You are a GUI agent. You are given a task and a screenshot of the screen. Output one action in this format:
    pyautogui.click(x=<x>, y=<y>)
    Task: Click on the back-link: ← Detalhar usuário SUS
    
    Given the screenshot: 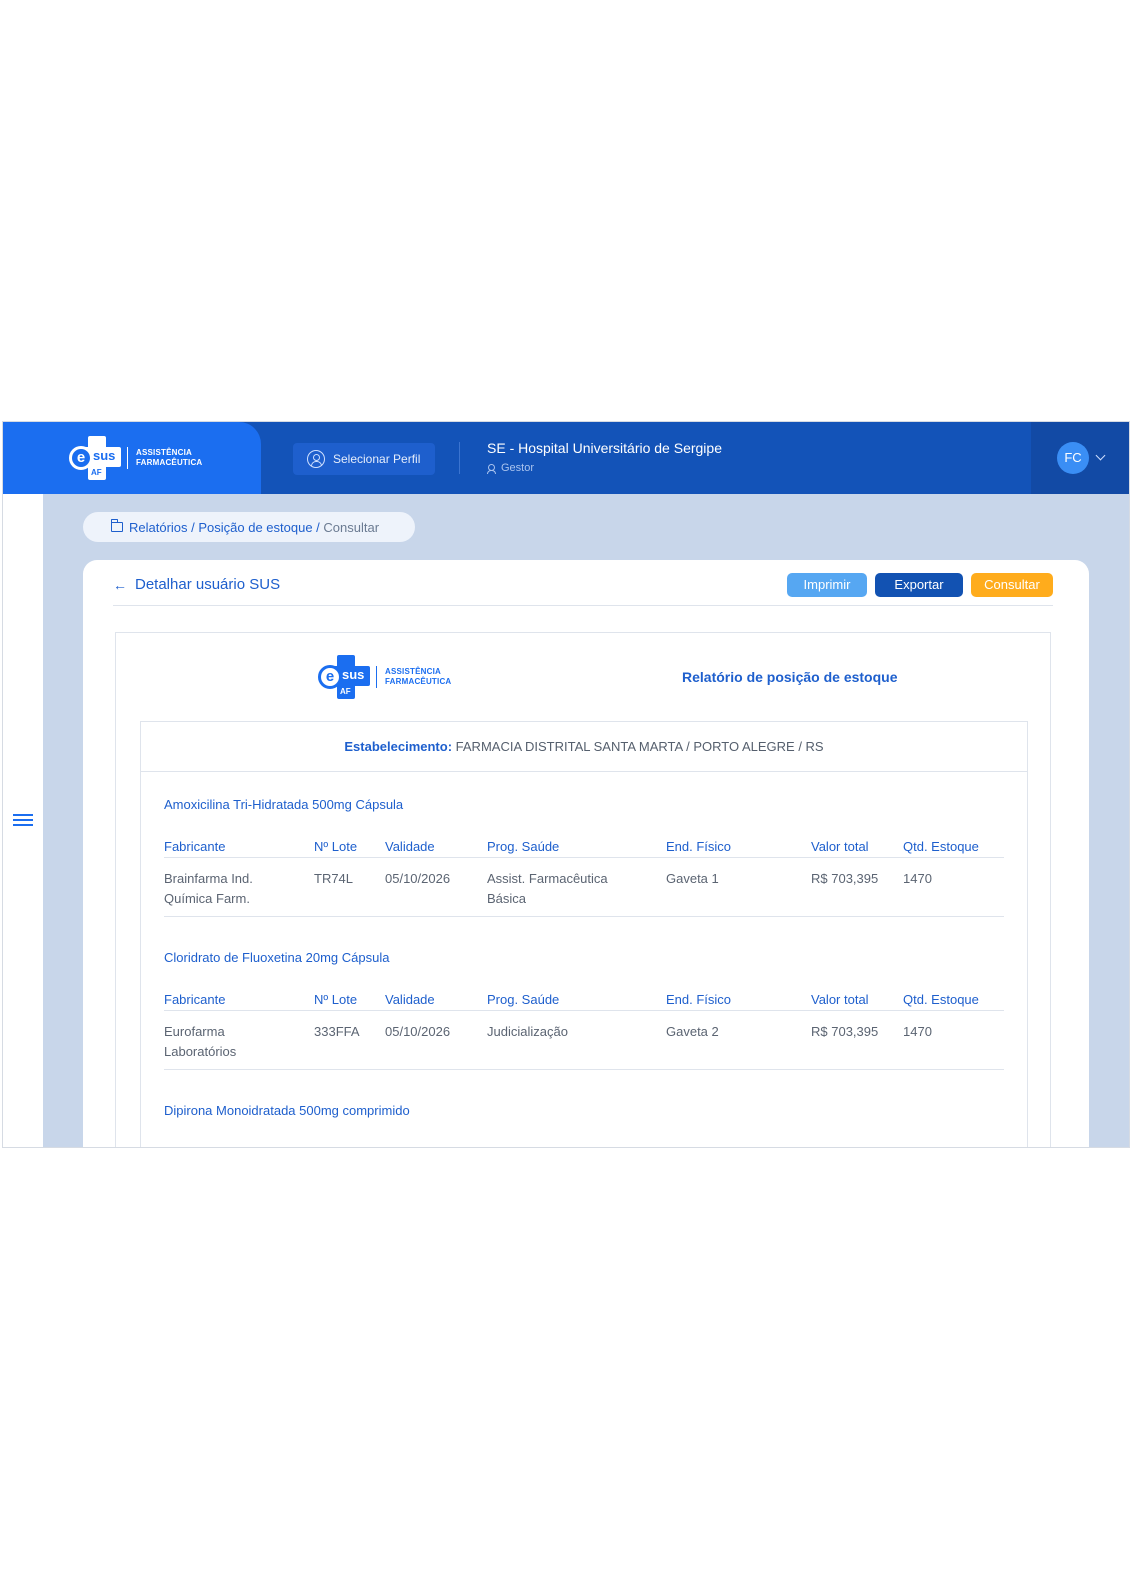 What is the action you would take?
    pyautogui.click(x=196, y=584)
    